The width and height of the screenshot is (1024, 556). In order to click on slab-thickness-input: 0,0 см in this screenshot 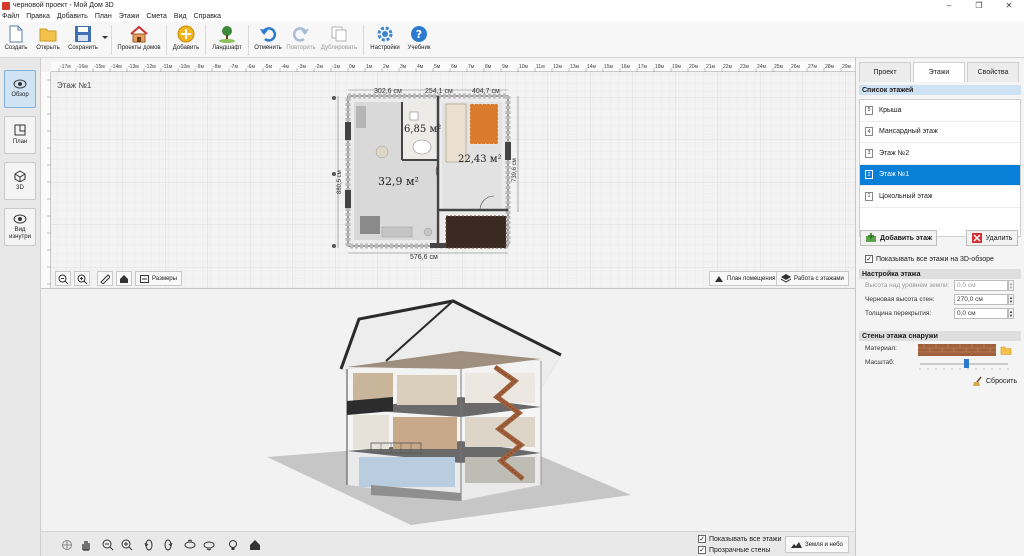, I will do `click(981, 313)`.